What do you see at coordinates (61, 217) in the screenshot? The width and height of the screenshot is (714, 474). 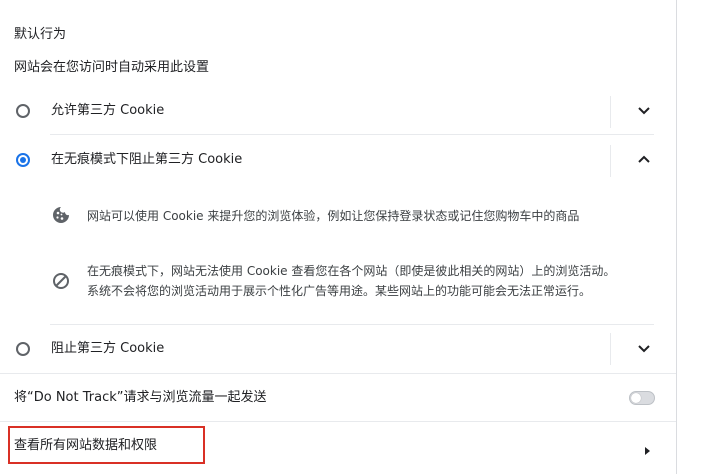 I see `cookie-icon` at bounding box center [61, 217].